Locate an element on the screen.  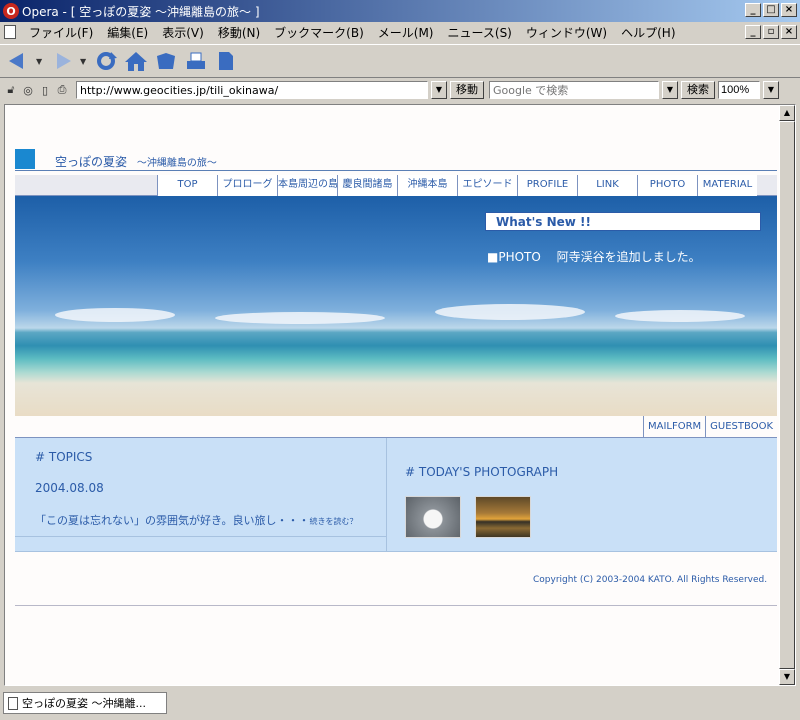
page-button is located at coordinates (226, 61).